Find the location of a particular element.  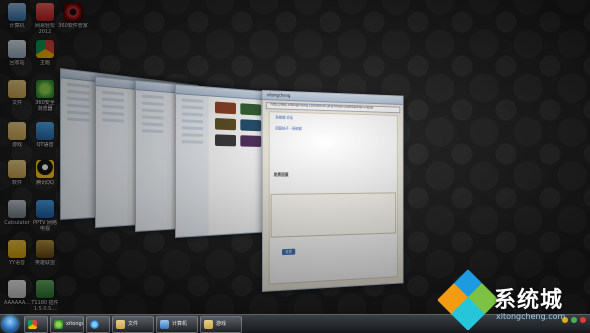

yy-icon is located at coordinates (17, 249).